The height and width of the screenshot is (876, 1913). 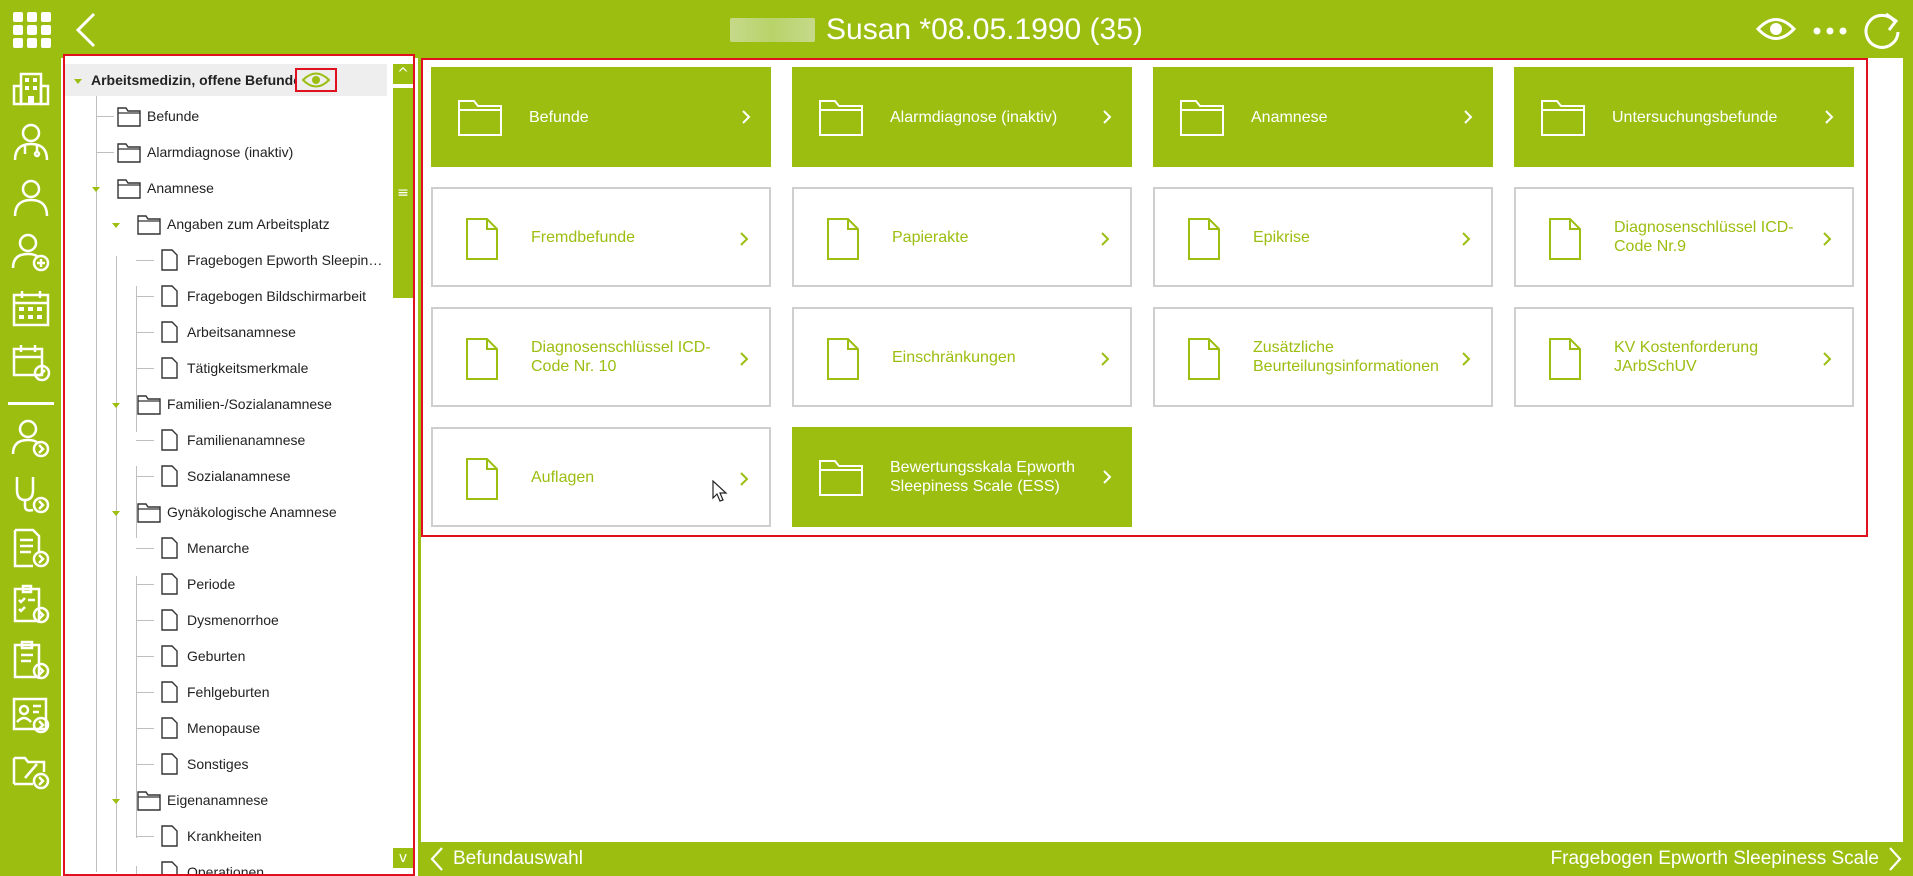 I want to click on person-icon, so click(x=31, y=198).